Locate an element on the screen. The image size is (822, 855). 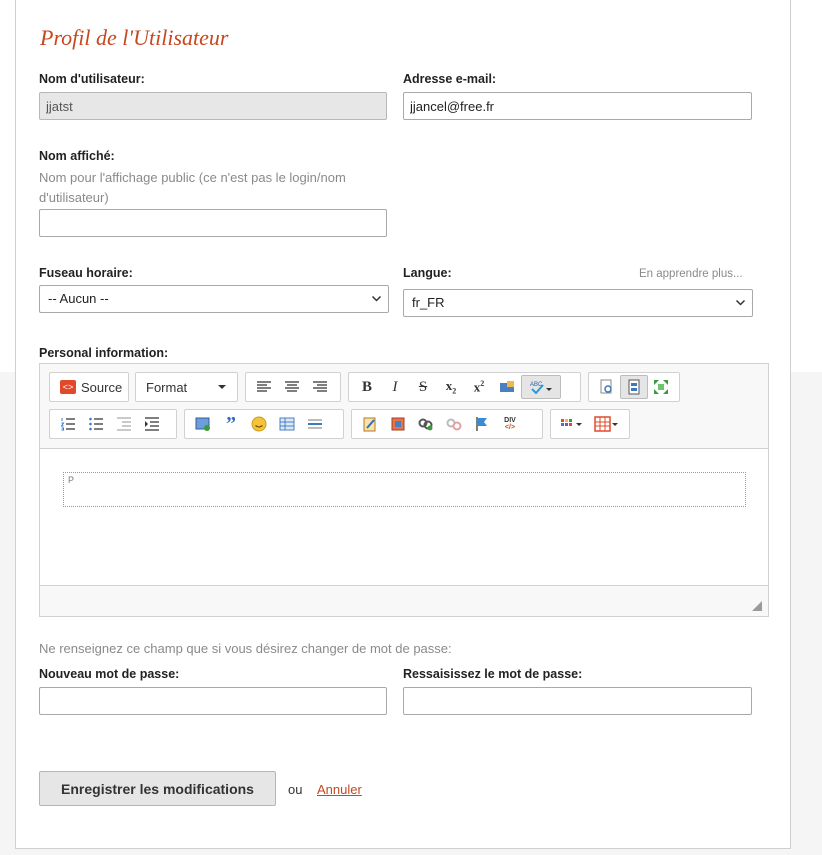
toolbar-group-insert: ” is located at coordinates (264, 424).